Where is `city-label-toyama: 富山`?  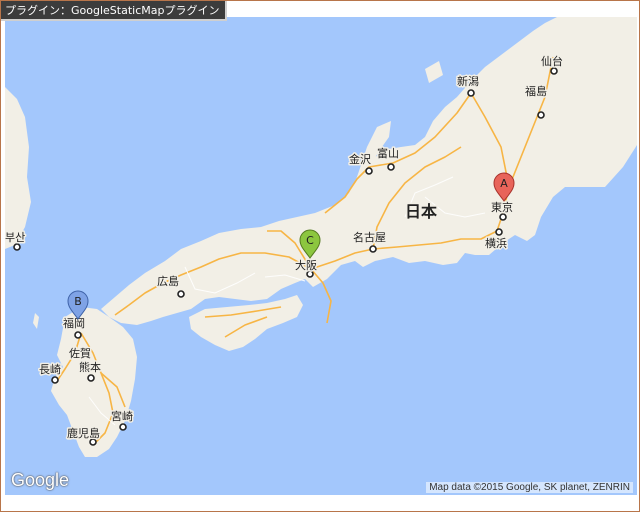 city-label-toyama: 富山 is located at coordinates (388, 153).